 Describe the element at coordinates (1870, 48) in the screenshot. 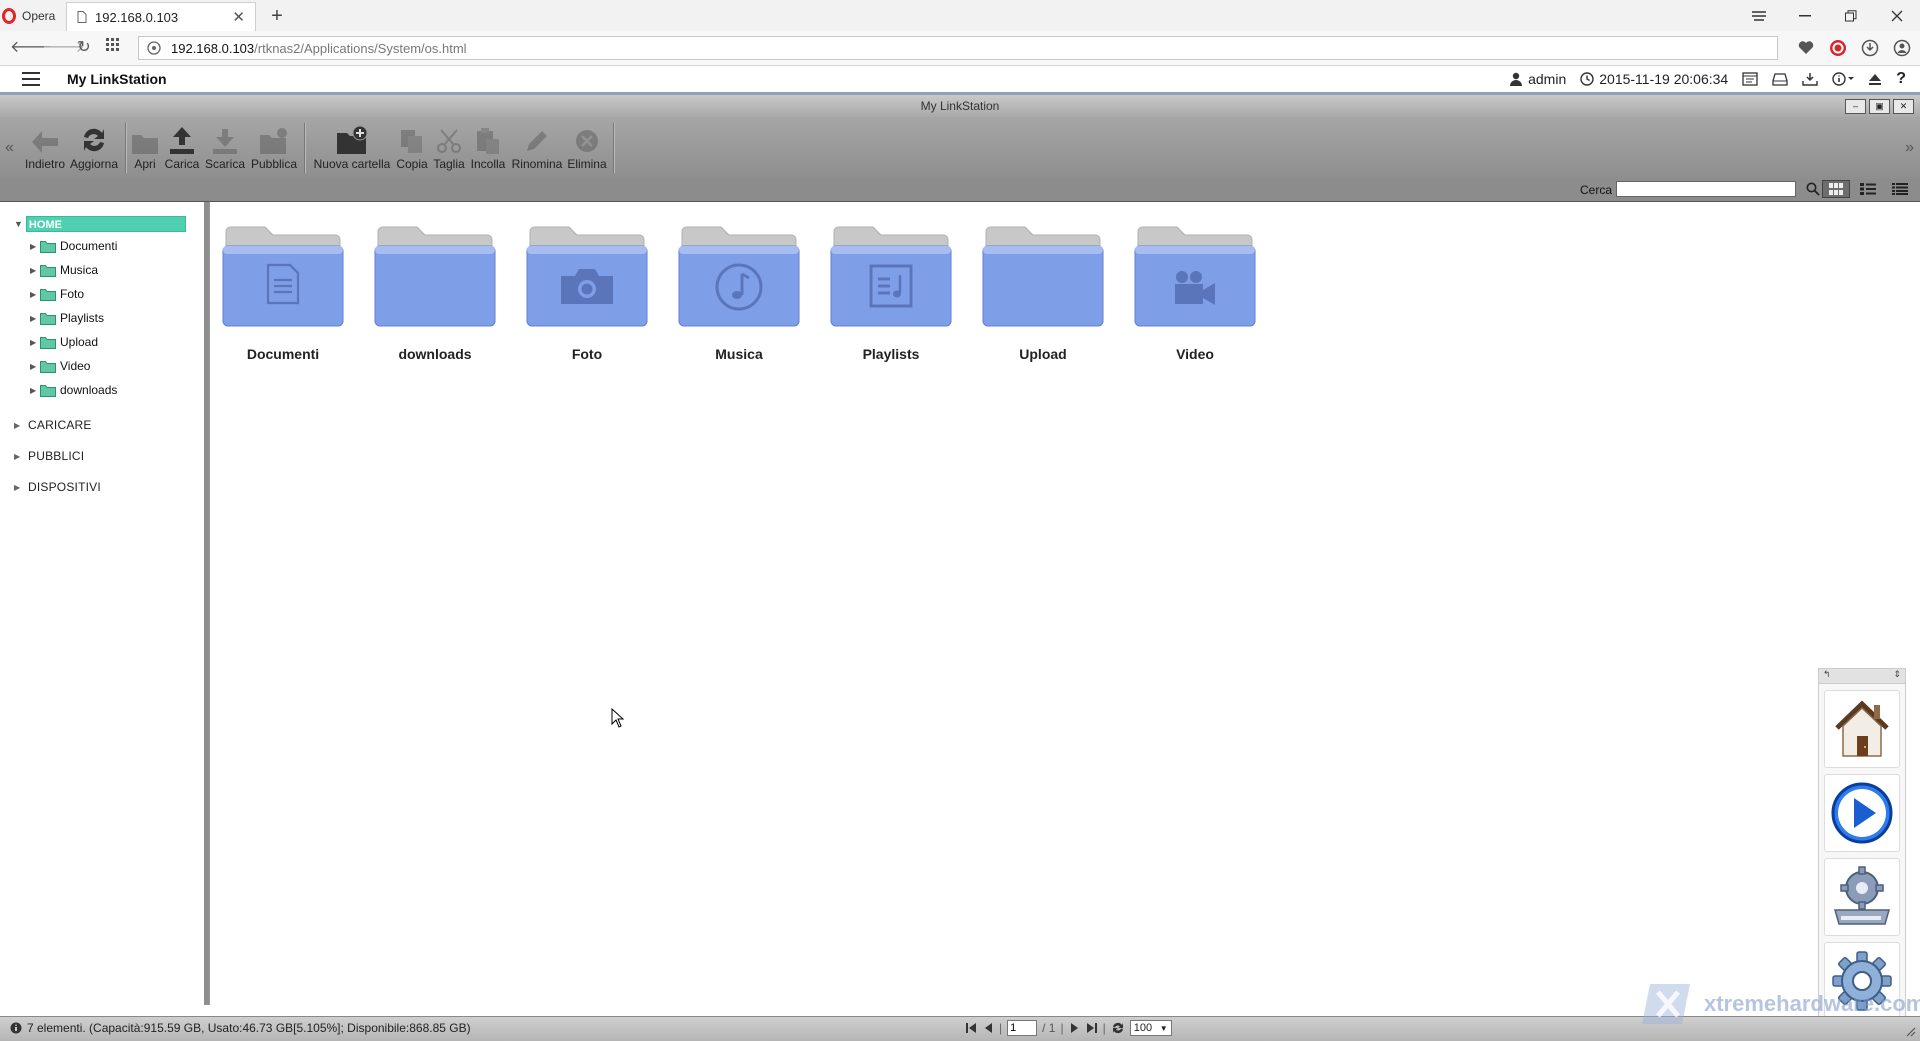

I see `download-manager-icon` at that location.